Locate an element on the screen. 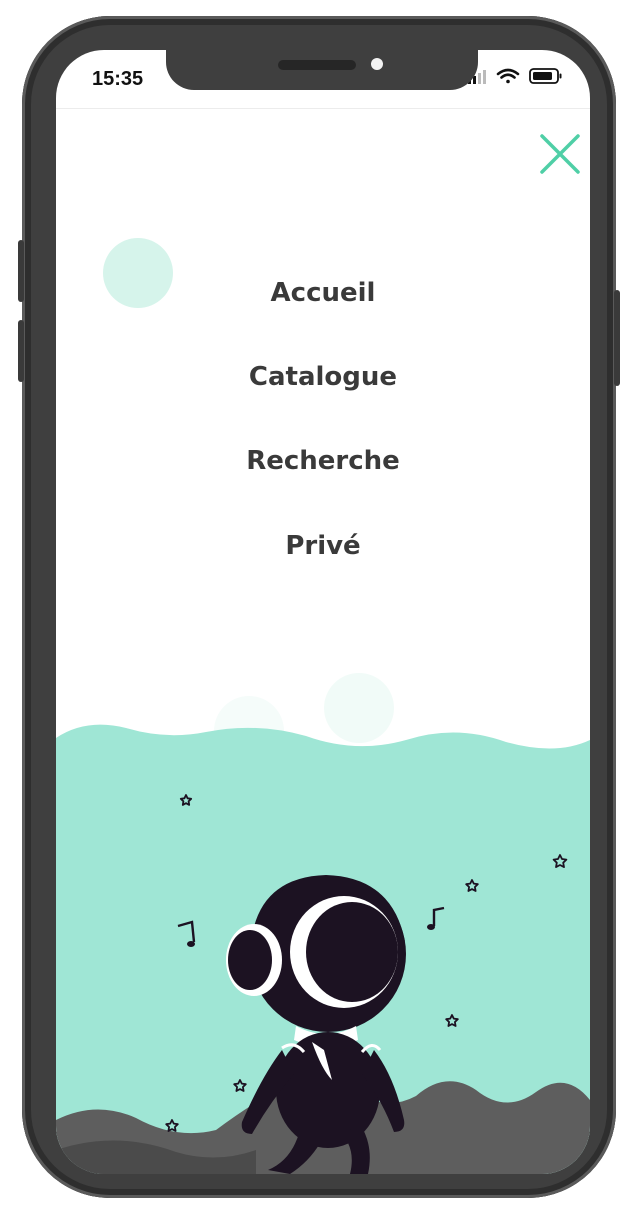 The height and width of the screenshot is (1224, 634). menu-item-prive: Privé is located at coordinates (323, 546).